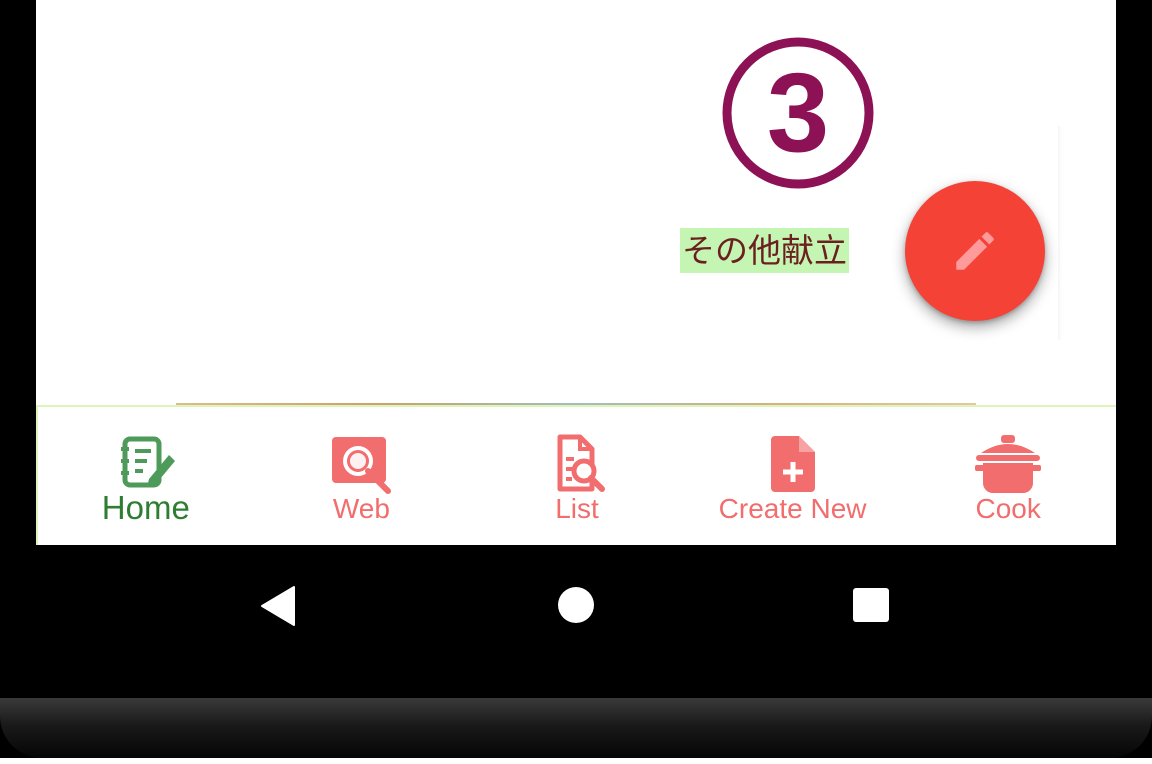 The width and height of the screenshot is (1152, 764). What do you see at coordinates (792, 508) in the screenshot?
I see `nav-label-create-new: Create New` at bounding box center [792, 508].